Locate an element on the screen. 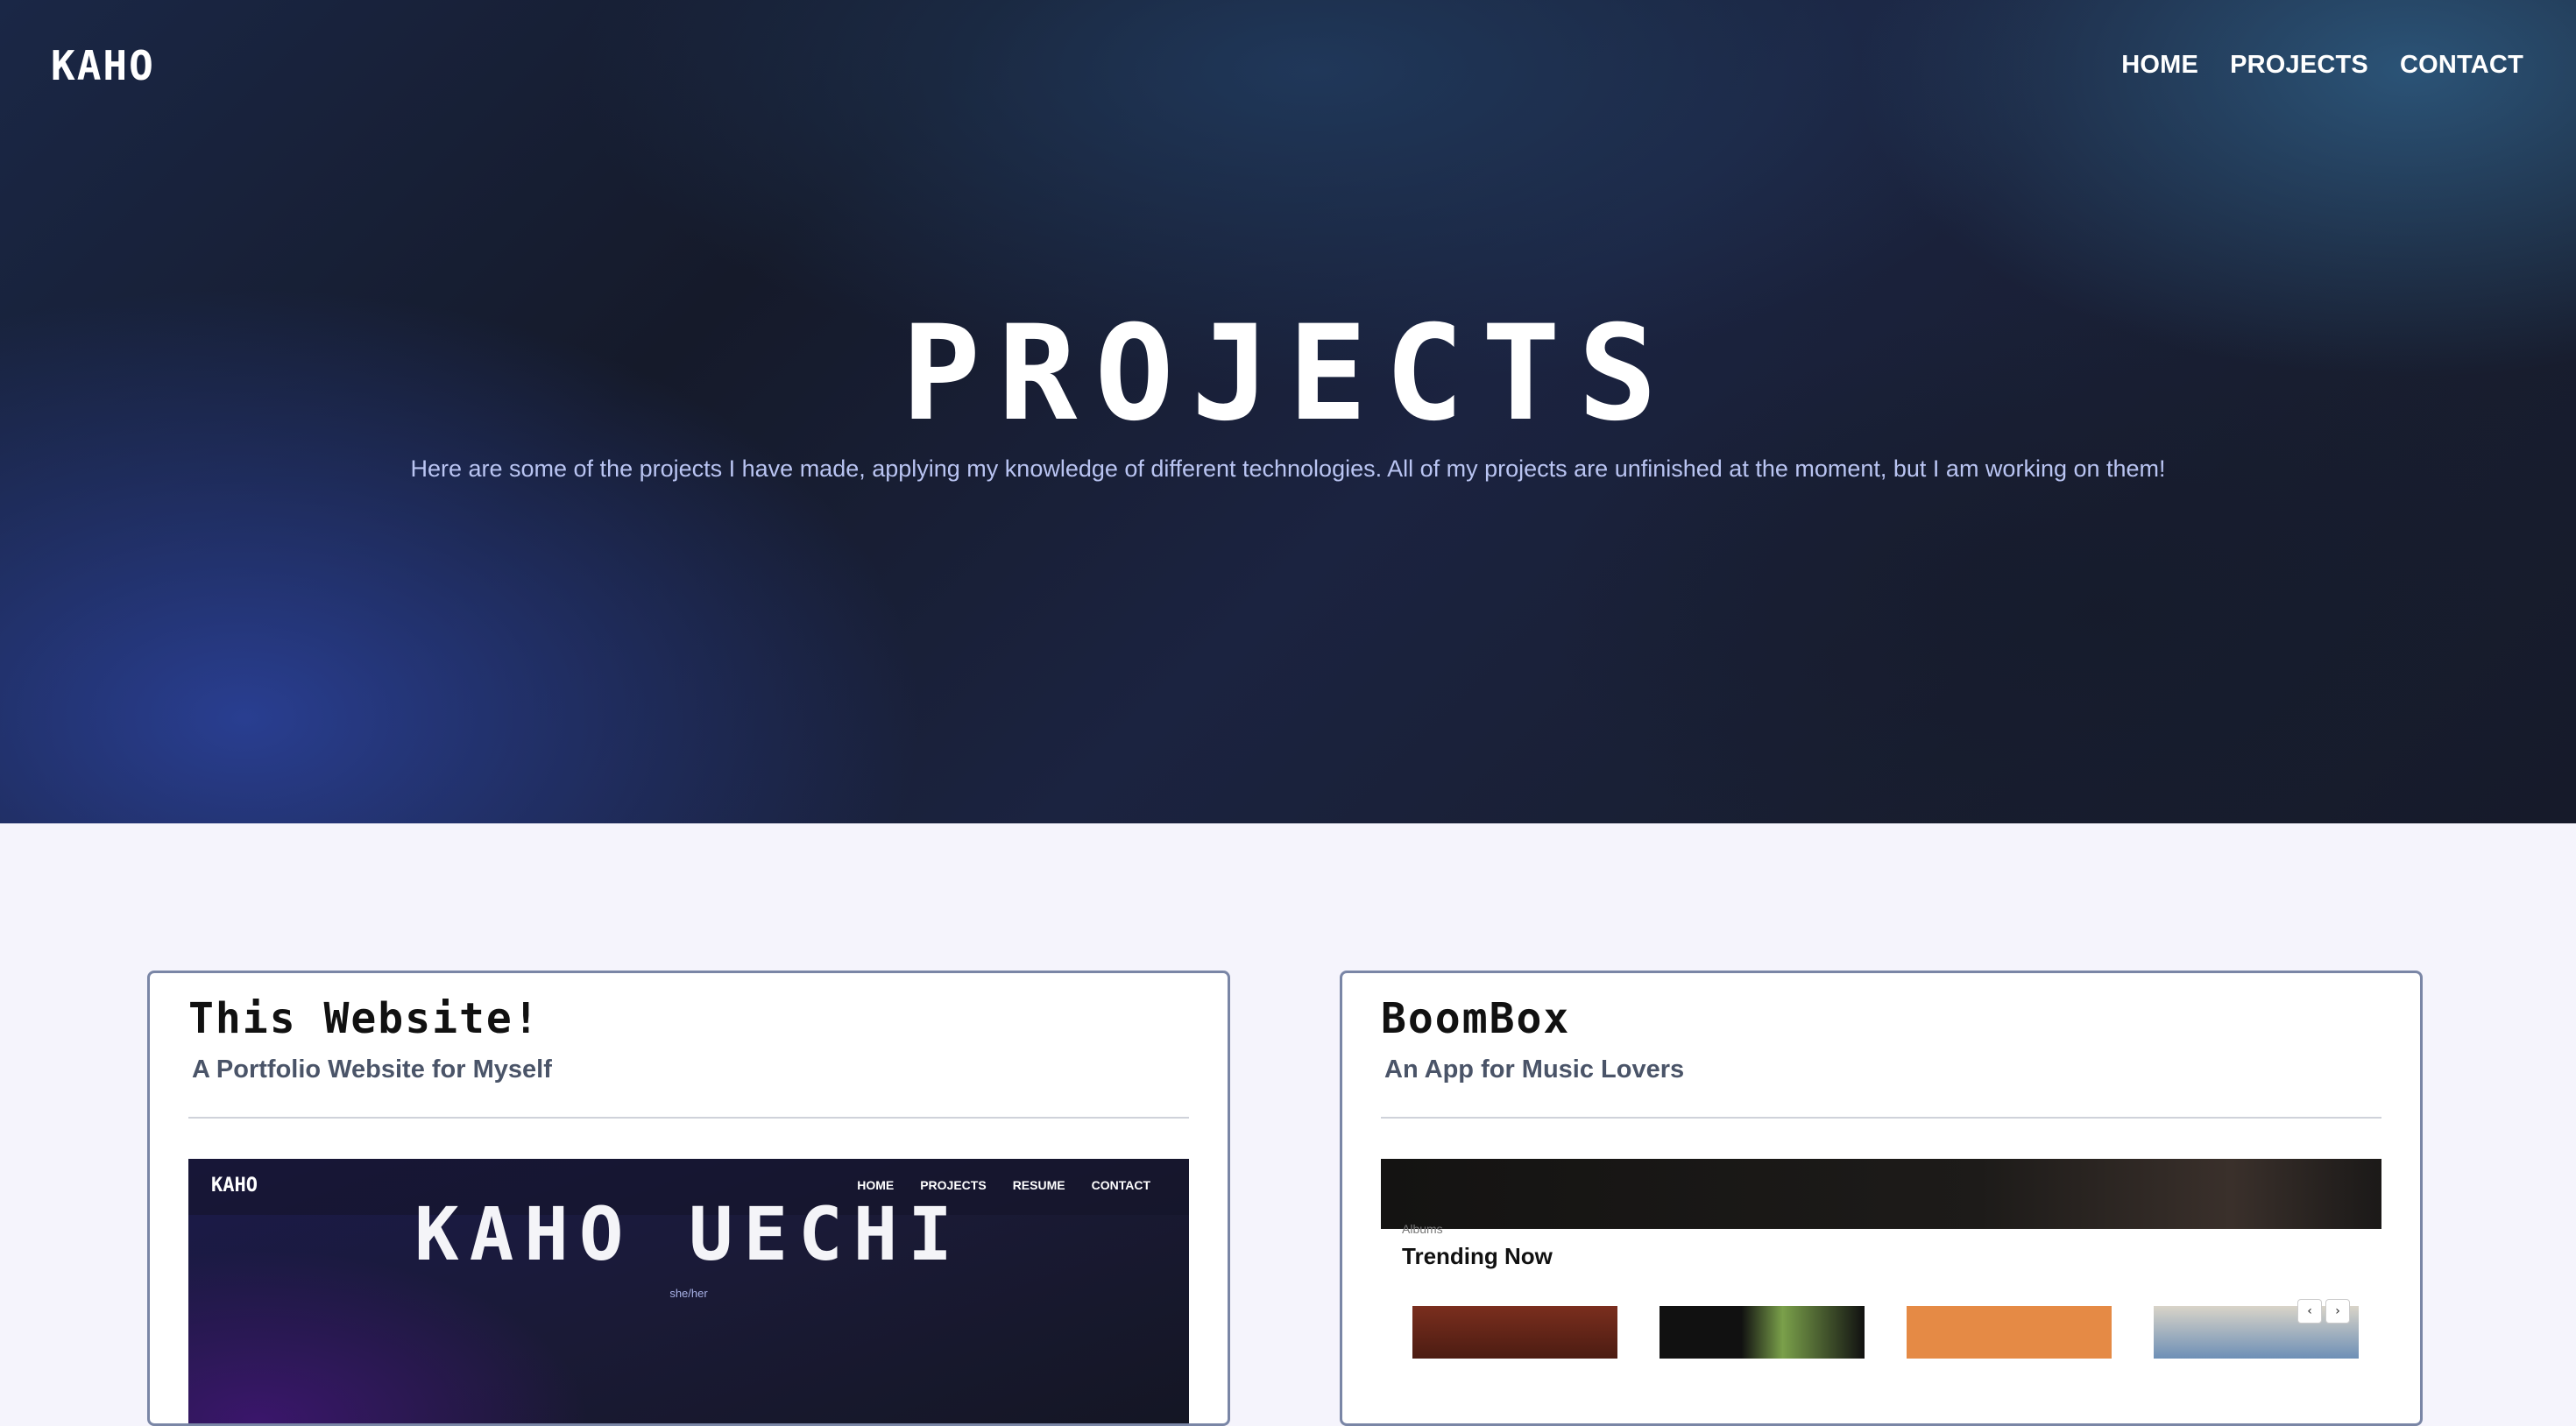 The width and height of the screenshot is (2576, 1426). nav-projects-link: PROJECTS is located at coordinates (2299, 65).